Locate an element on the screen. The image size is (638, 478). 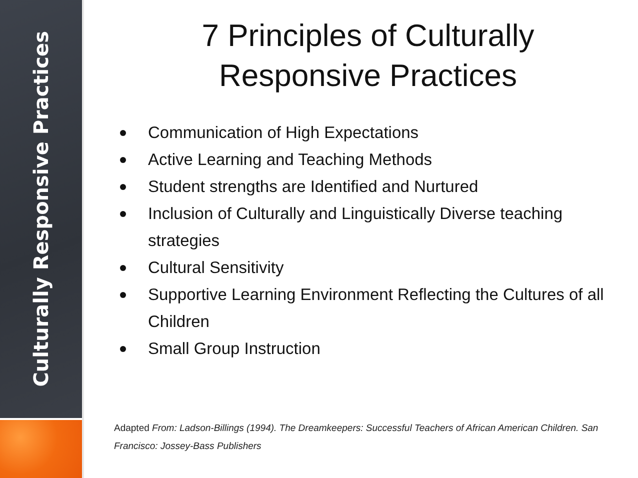
slide-title: 7 Principles of Culturally Responsive Practices is located at coordinates (368, 56).